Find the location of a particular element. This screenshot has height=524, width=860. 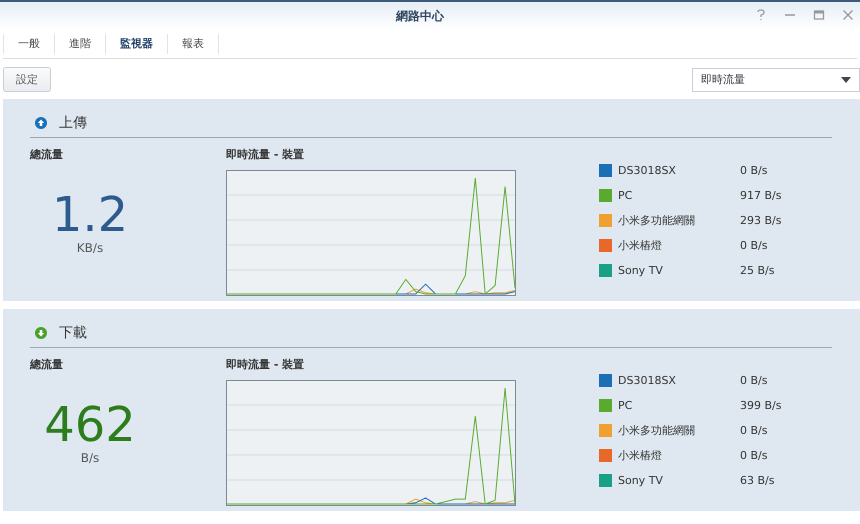

device-rate: 293 B/s is located at coordinates (761, 220).